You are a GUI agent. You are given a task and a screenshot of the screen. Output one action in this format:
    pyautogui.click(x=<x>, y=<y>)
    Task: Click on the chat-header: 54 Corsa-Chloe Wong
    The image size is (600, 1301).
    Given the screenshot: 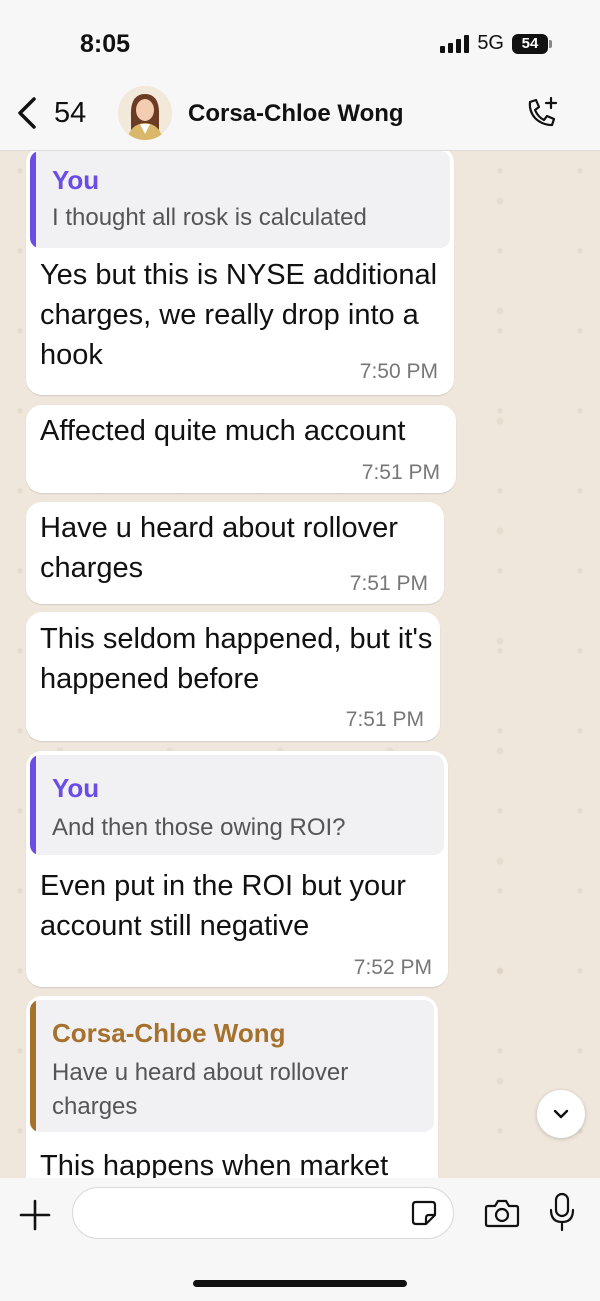 What is the action you would take?
    pyautogui.click(x=300, y=115)
    